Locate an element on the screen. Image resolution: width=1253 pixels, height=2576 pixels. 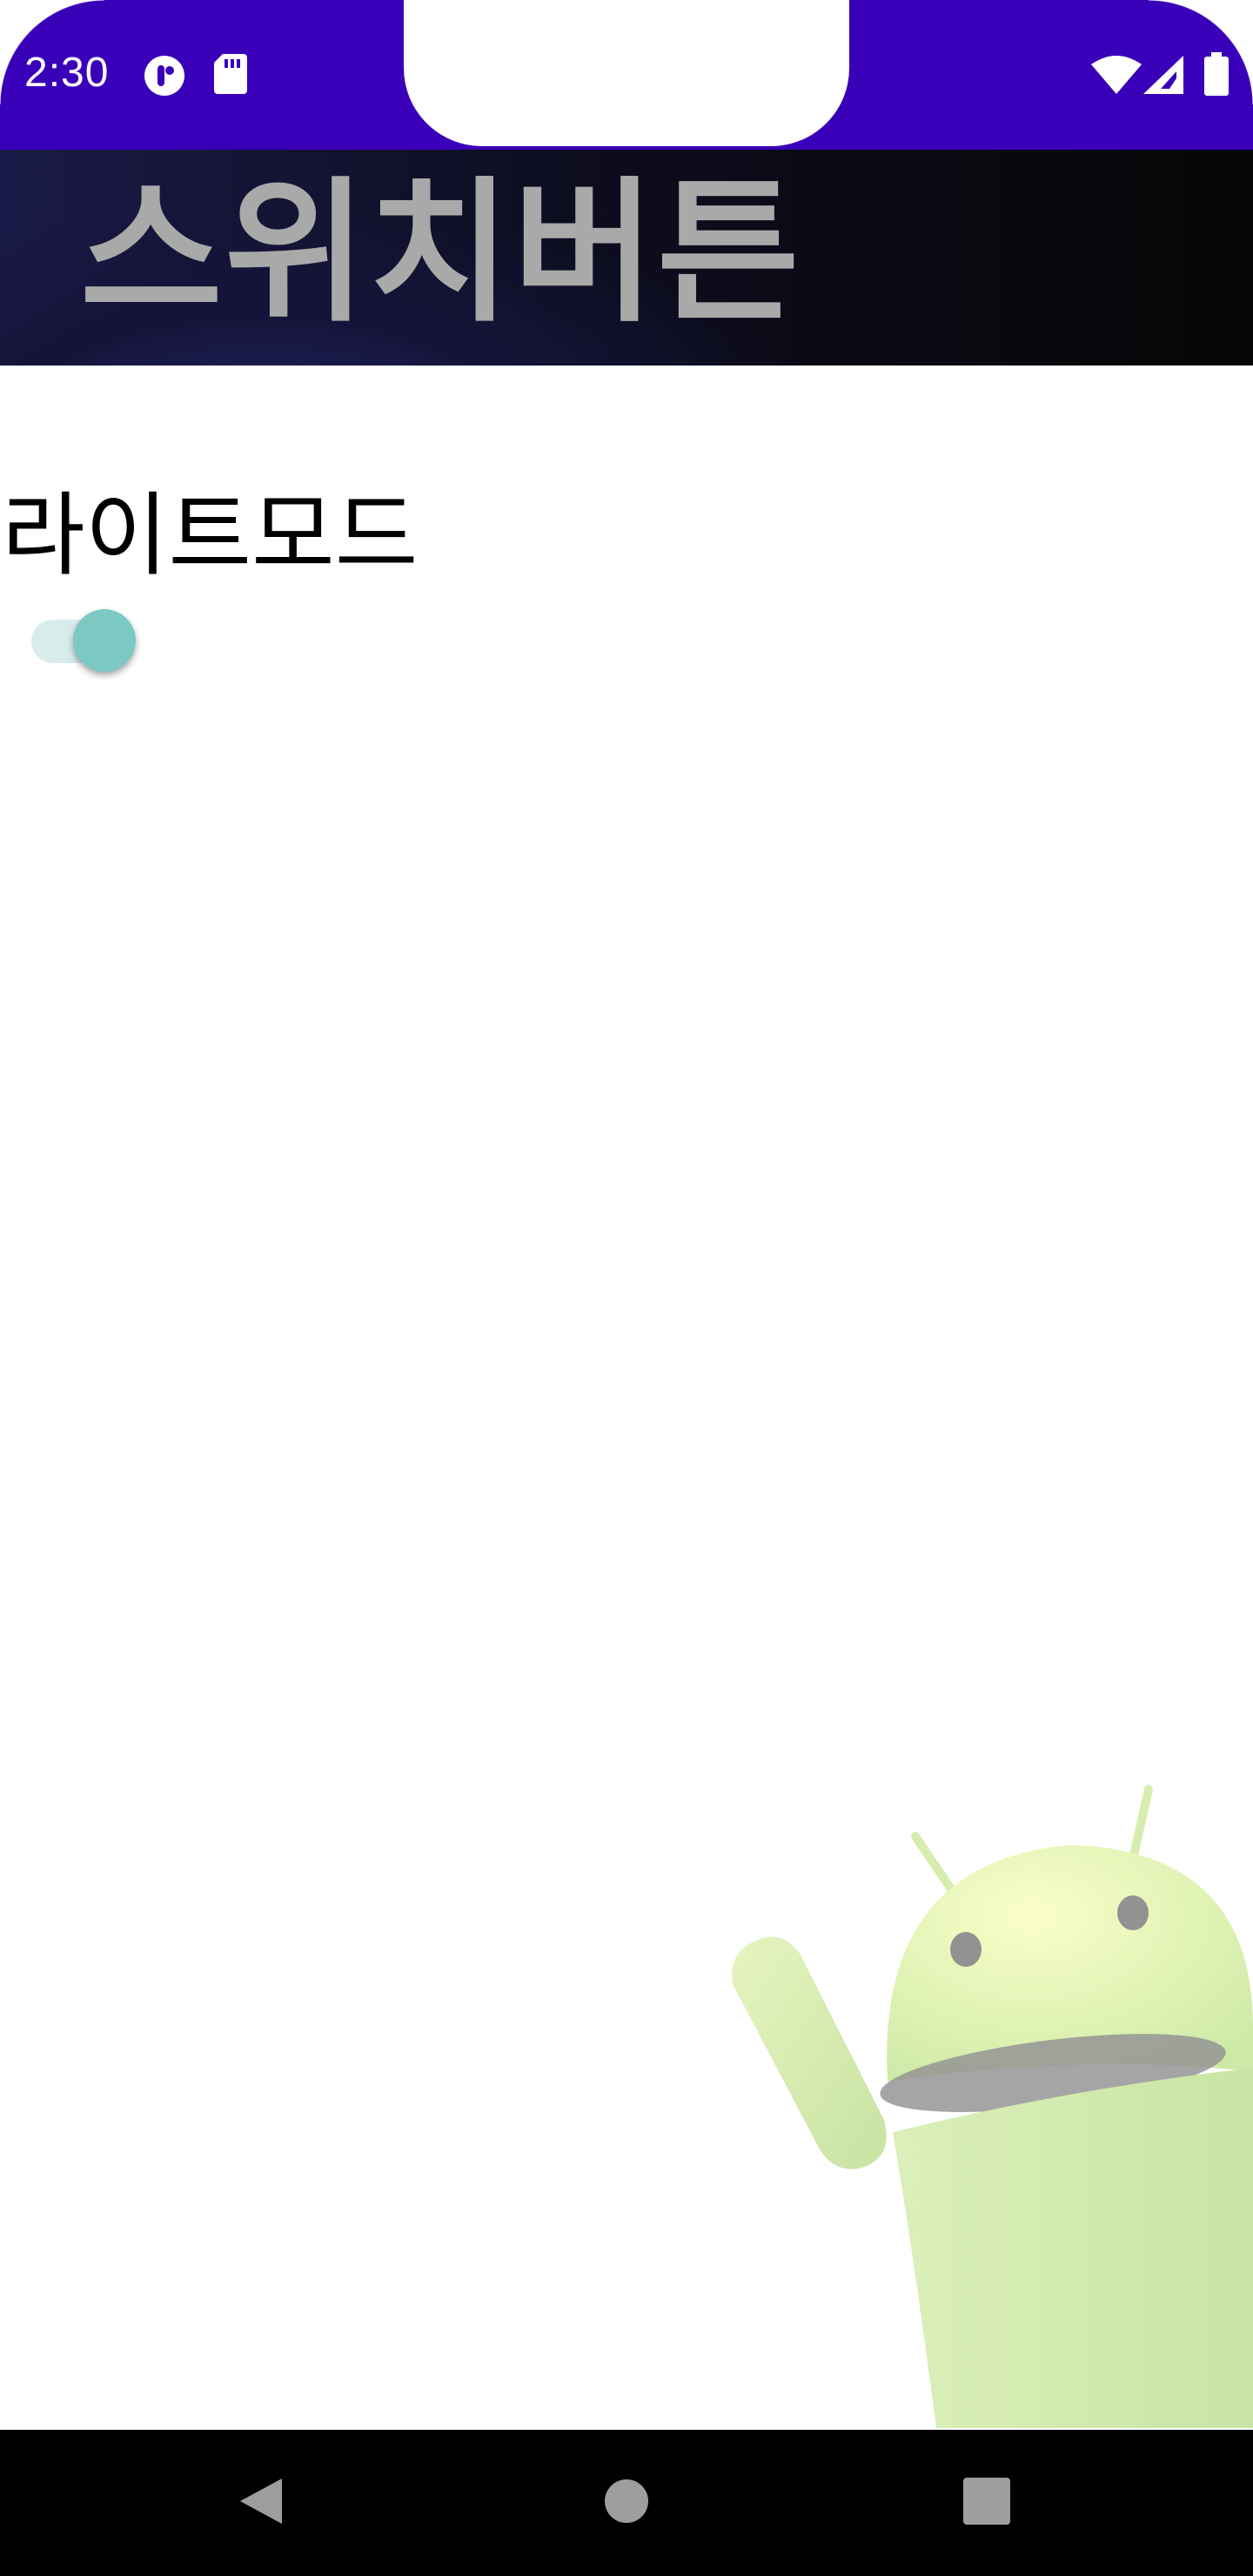
home-button is located at coordinates (626, 2502).